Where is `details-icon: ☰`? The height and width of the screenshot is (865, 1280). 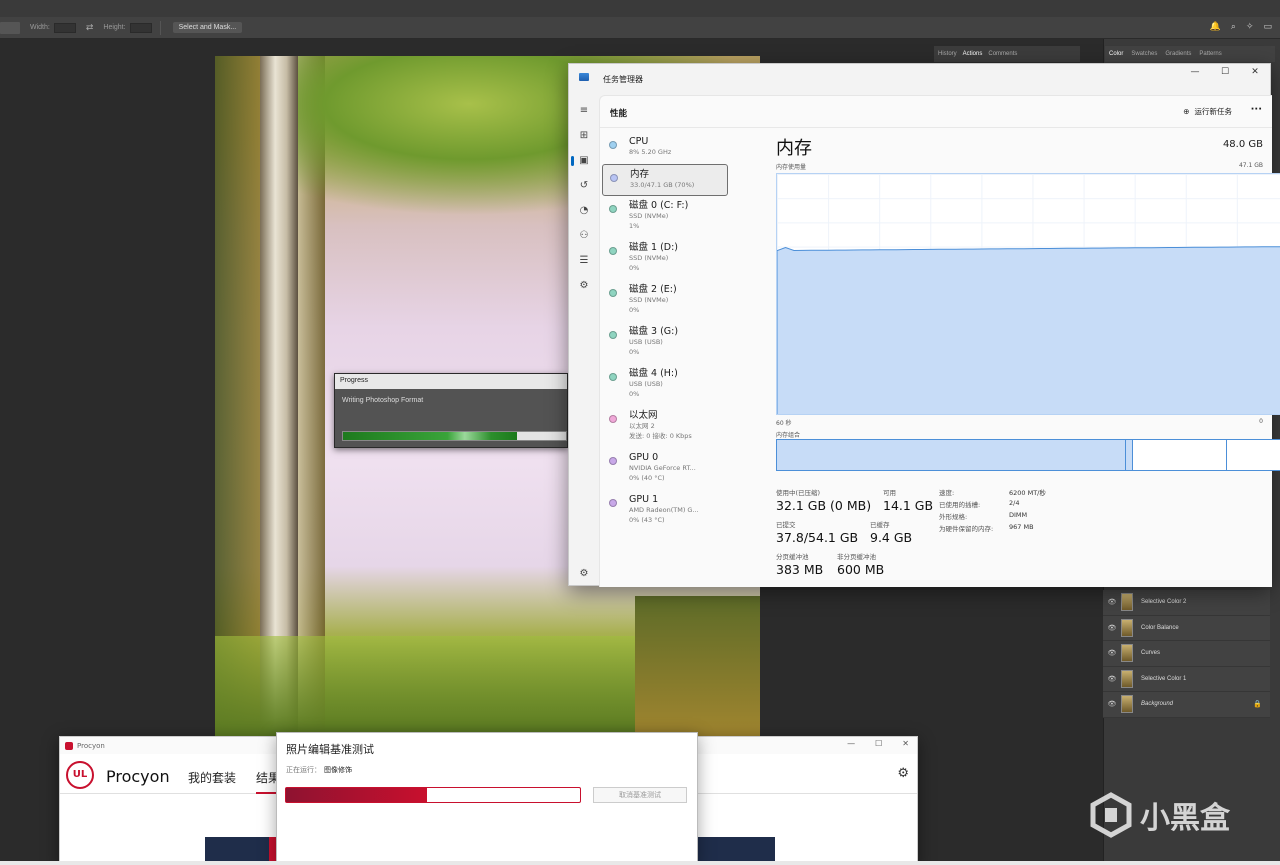 details-icon: ☰ is located at coordinates (584, 261).